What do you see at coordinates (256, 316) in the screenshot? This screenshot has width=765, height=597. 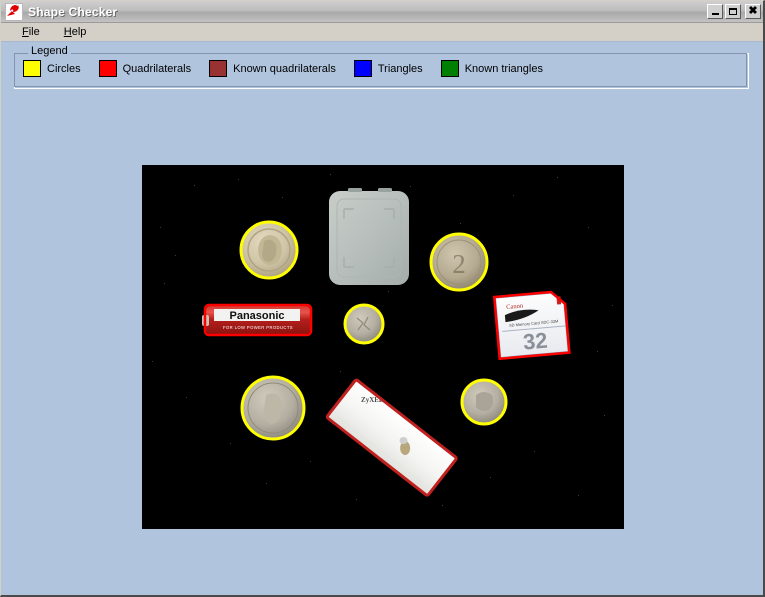 I see `svg-text: Panasonic` at bounding box center [256, 316].